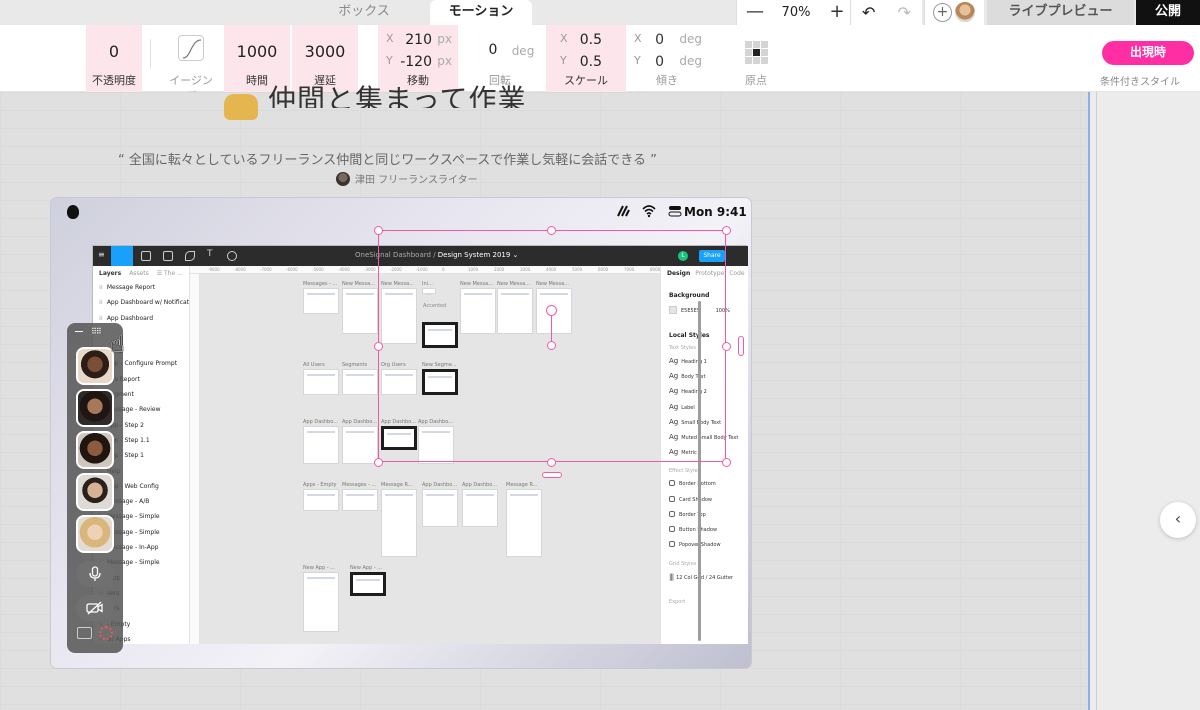 Image resolution: width=1200 pixels, height=710 pixels. I want to click on skew-x-value: 0, so click(659, 40).